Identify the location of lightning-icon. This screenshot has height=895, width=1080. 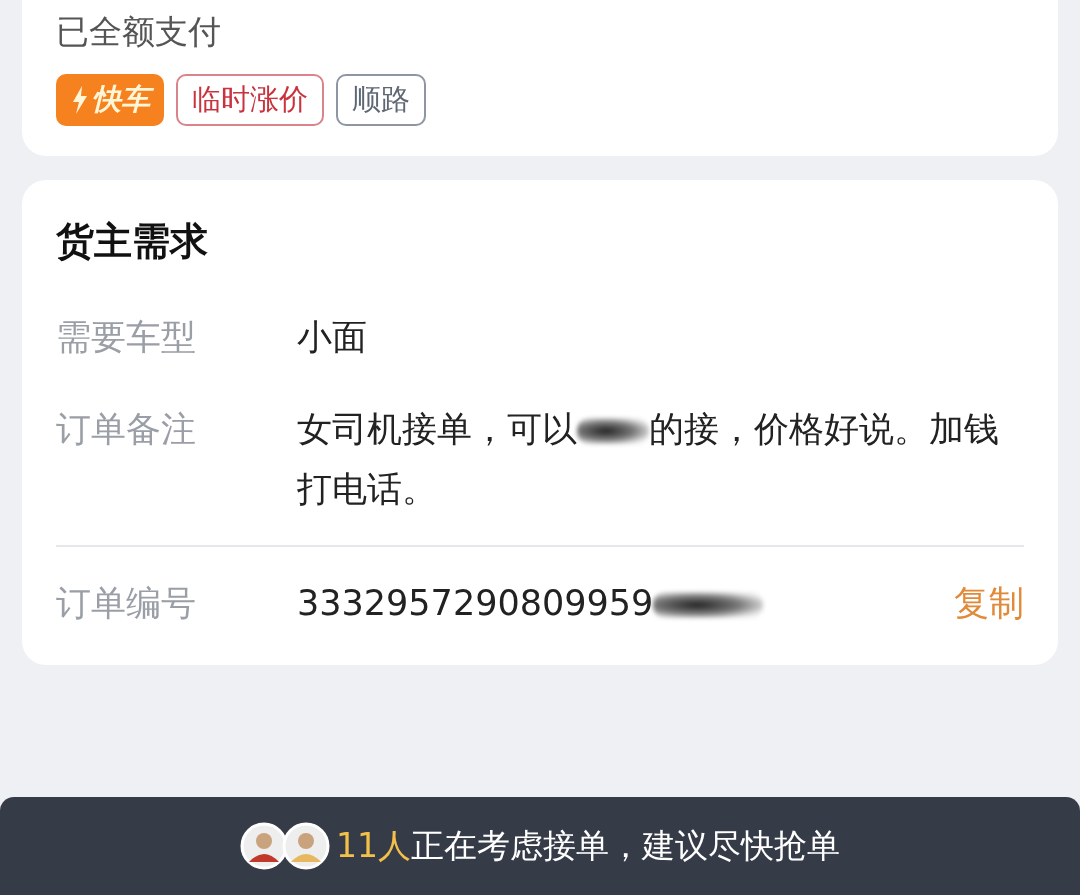
(80, 100).